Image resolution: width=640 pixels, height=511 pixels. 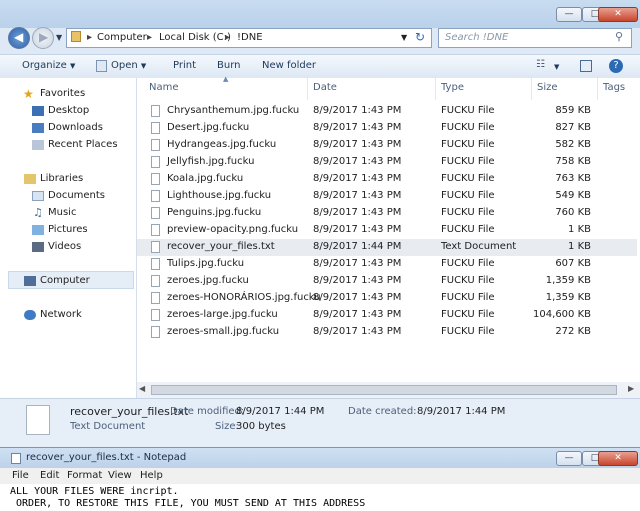 I want to click on menu-help: Help, so click(x=151, y=475).